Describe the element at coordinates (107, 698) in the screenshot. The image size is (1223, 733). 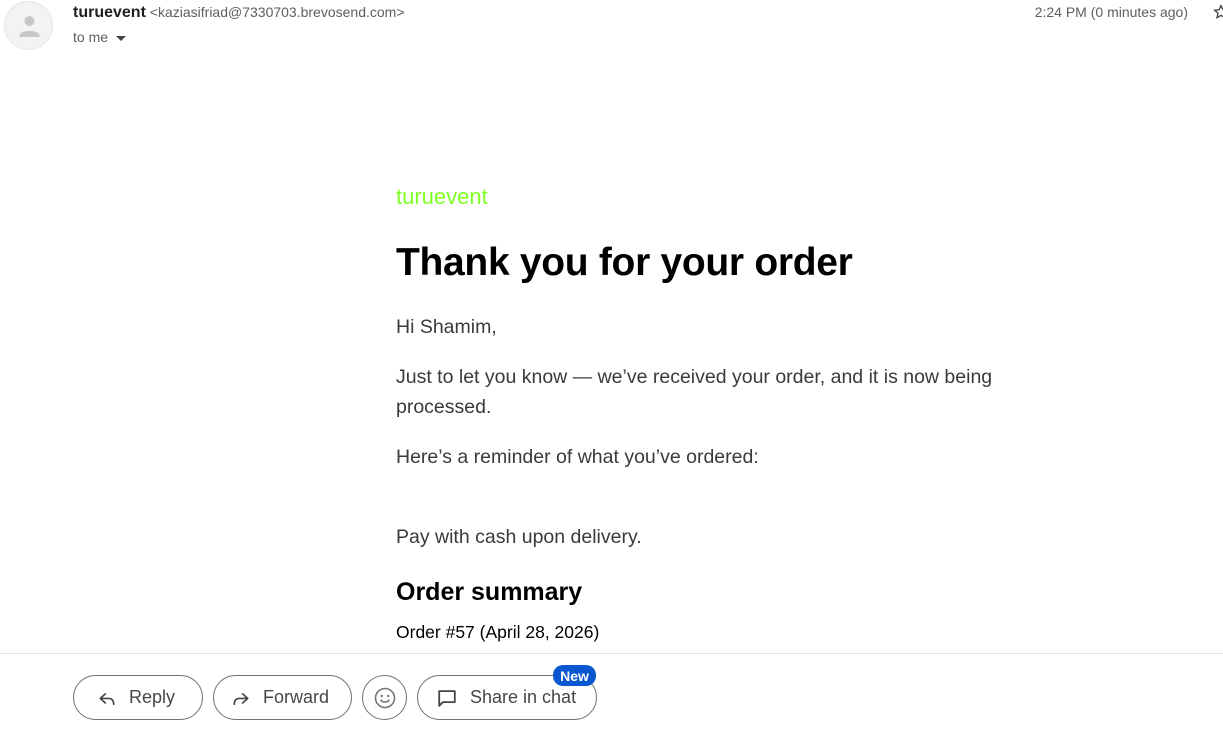
I see `reply-icon` at that location.